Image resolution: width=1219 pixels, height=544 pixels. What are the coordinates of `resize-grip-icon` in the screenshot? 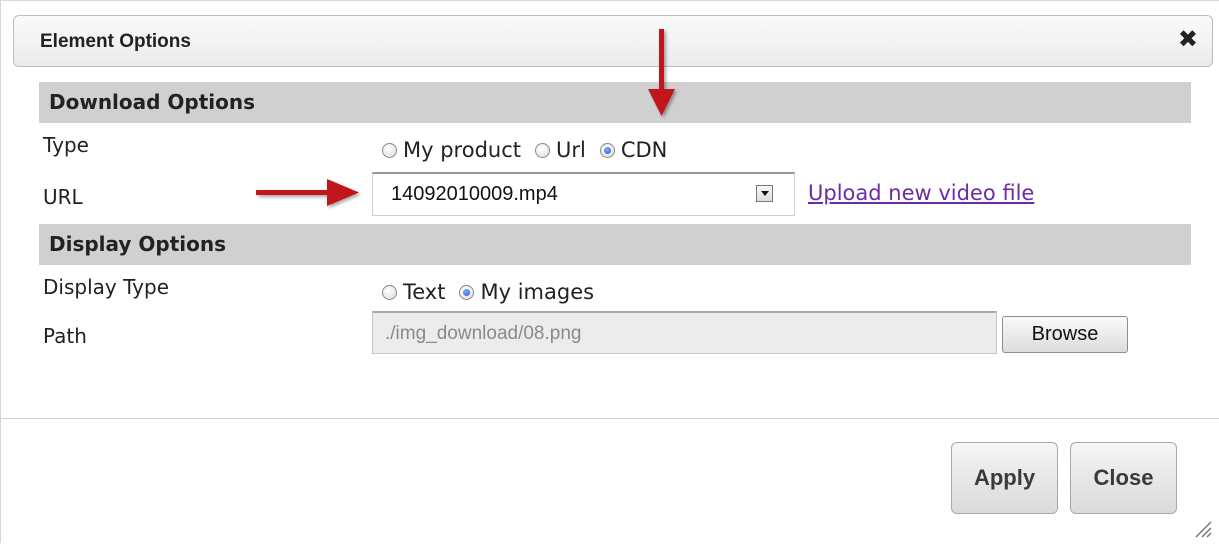 It's located at (1202, 528).